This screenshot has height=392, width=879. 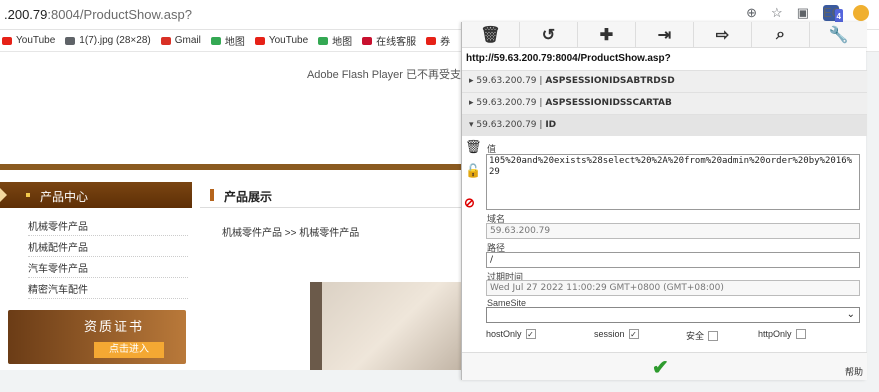 What do you see at coordinates (673, 231) in the screenshot?
I see `domain-field: 59.63.200.79` at bounding box center [673, 231].